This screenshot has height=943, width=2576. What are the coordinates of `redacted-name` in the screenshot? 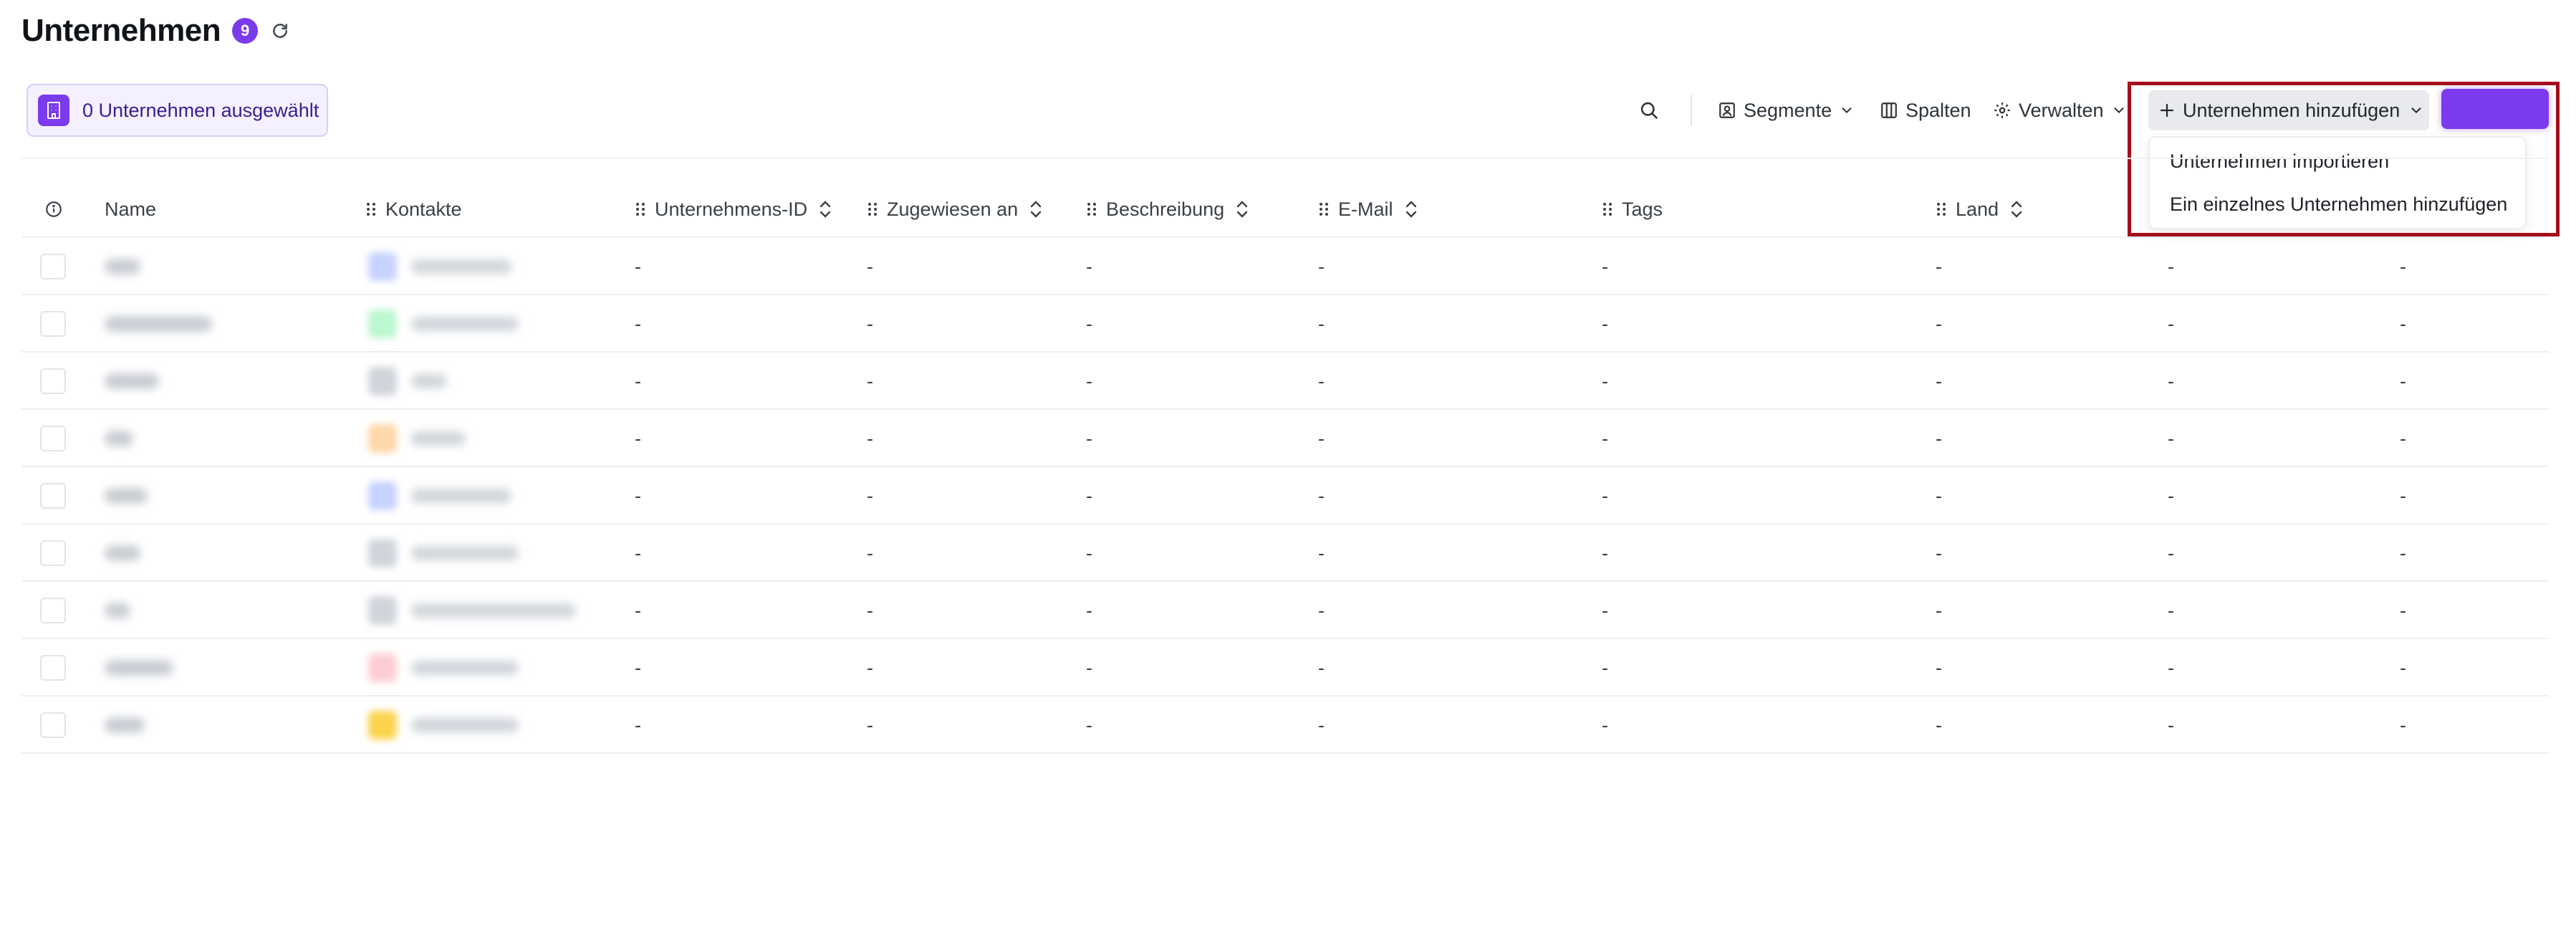 It's located at (158, 324).